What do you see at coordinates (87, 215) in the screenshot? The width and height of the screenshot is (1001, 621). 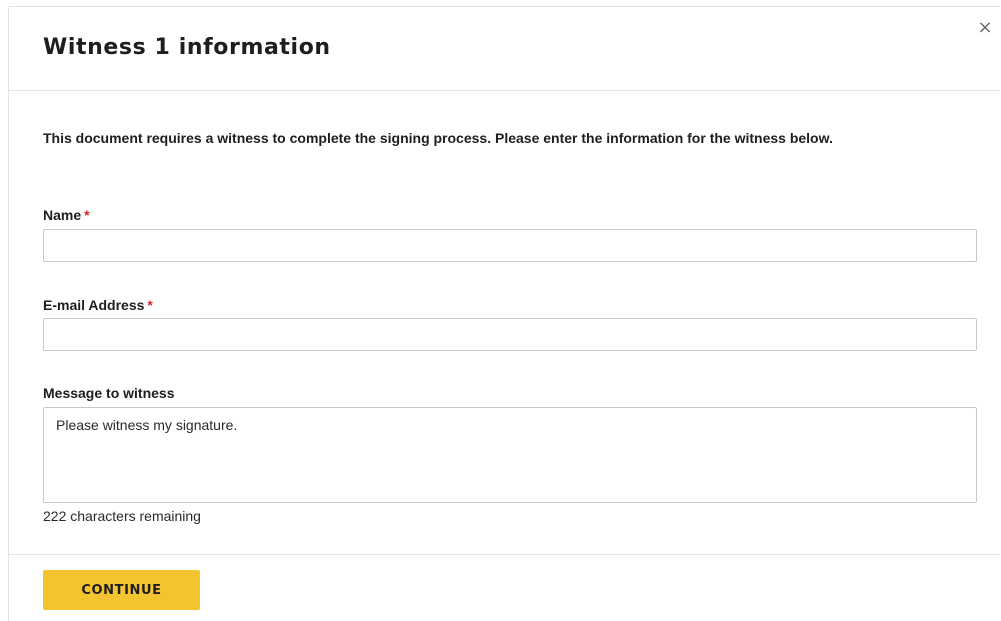 I see `name-required-marker: *` at bounding box center [87, 215].